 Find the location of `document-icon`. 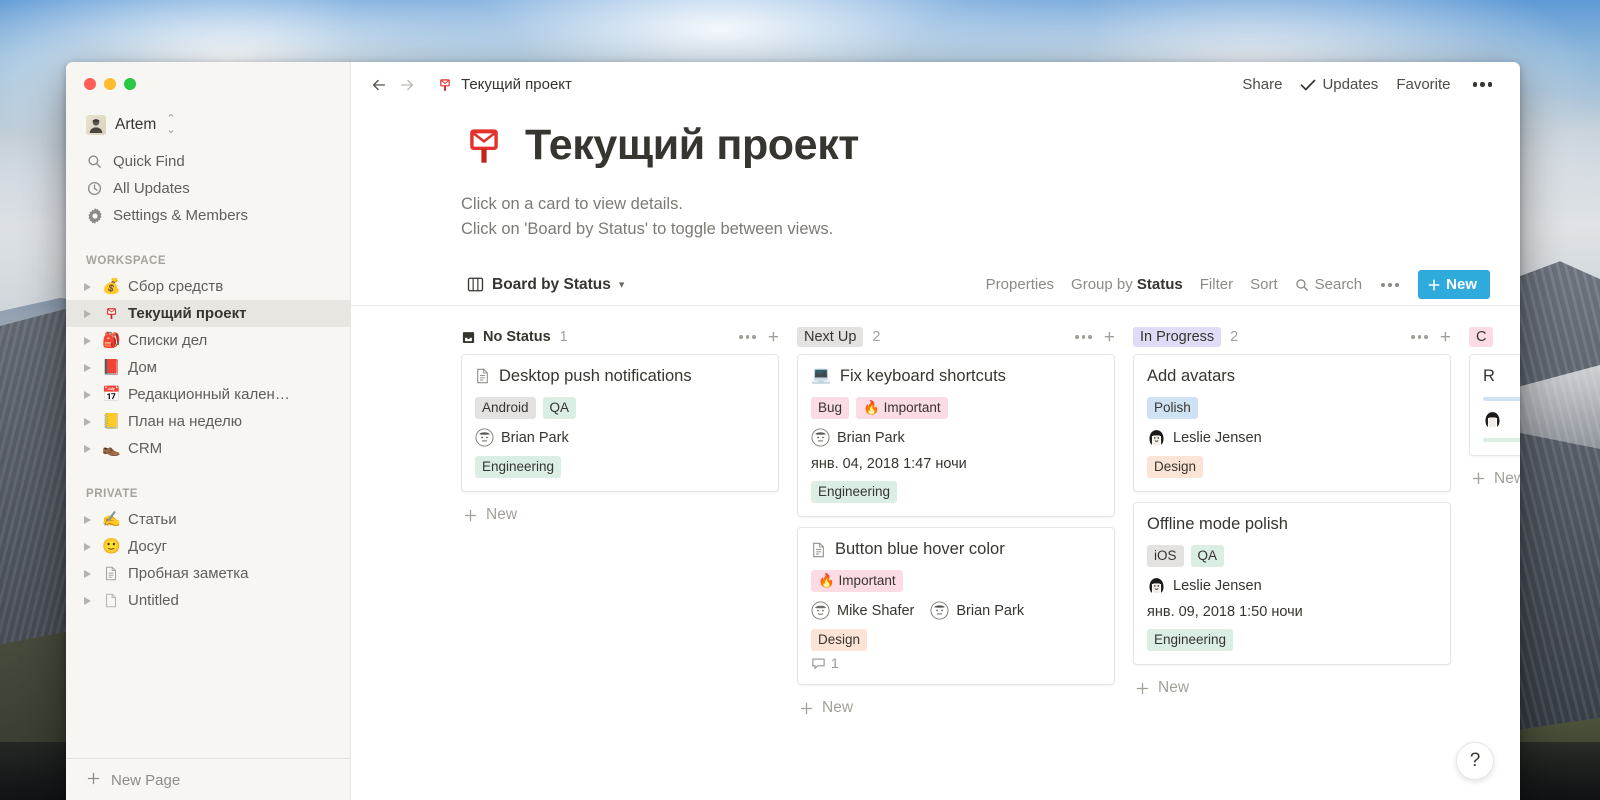

document-icon is located at coordinates (111, 573).